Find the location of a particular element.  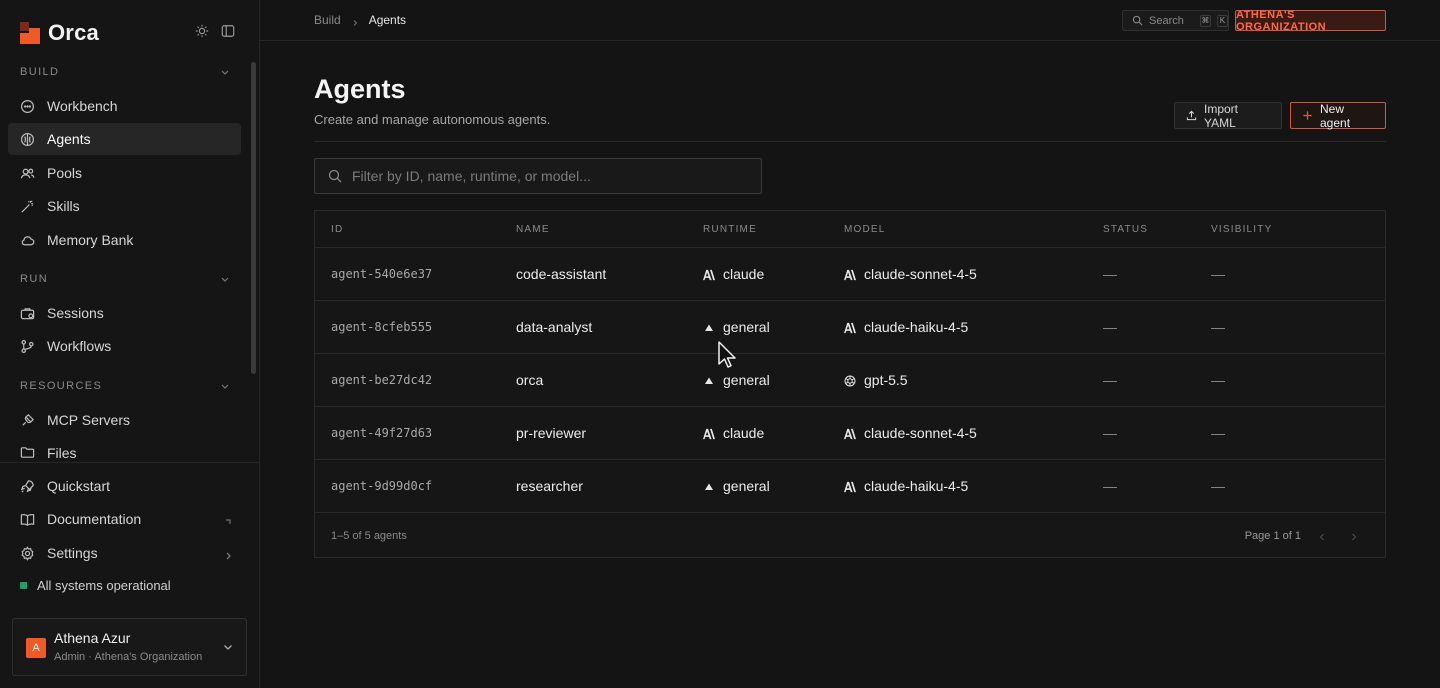

sidebar-item-label: Sessions is located at coordinates (75, 313).